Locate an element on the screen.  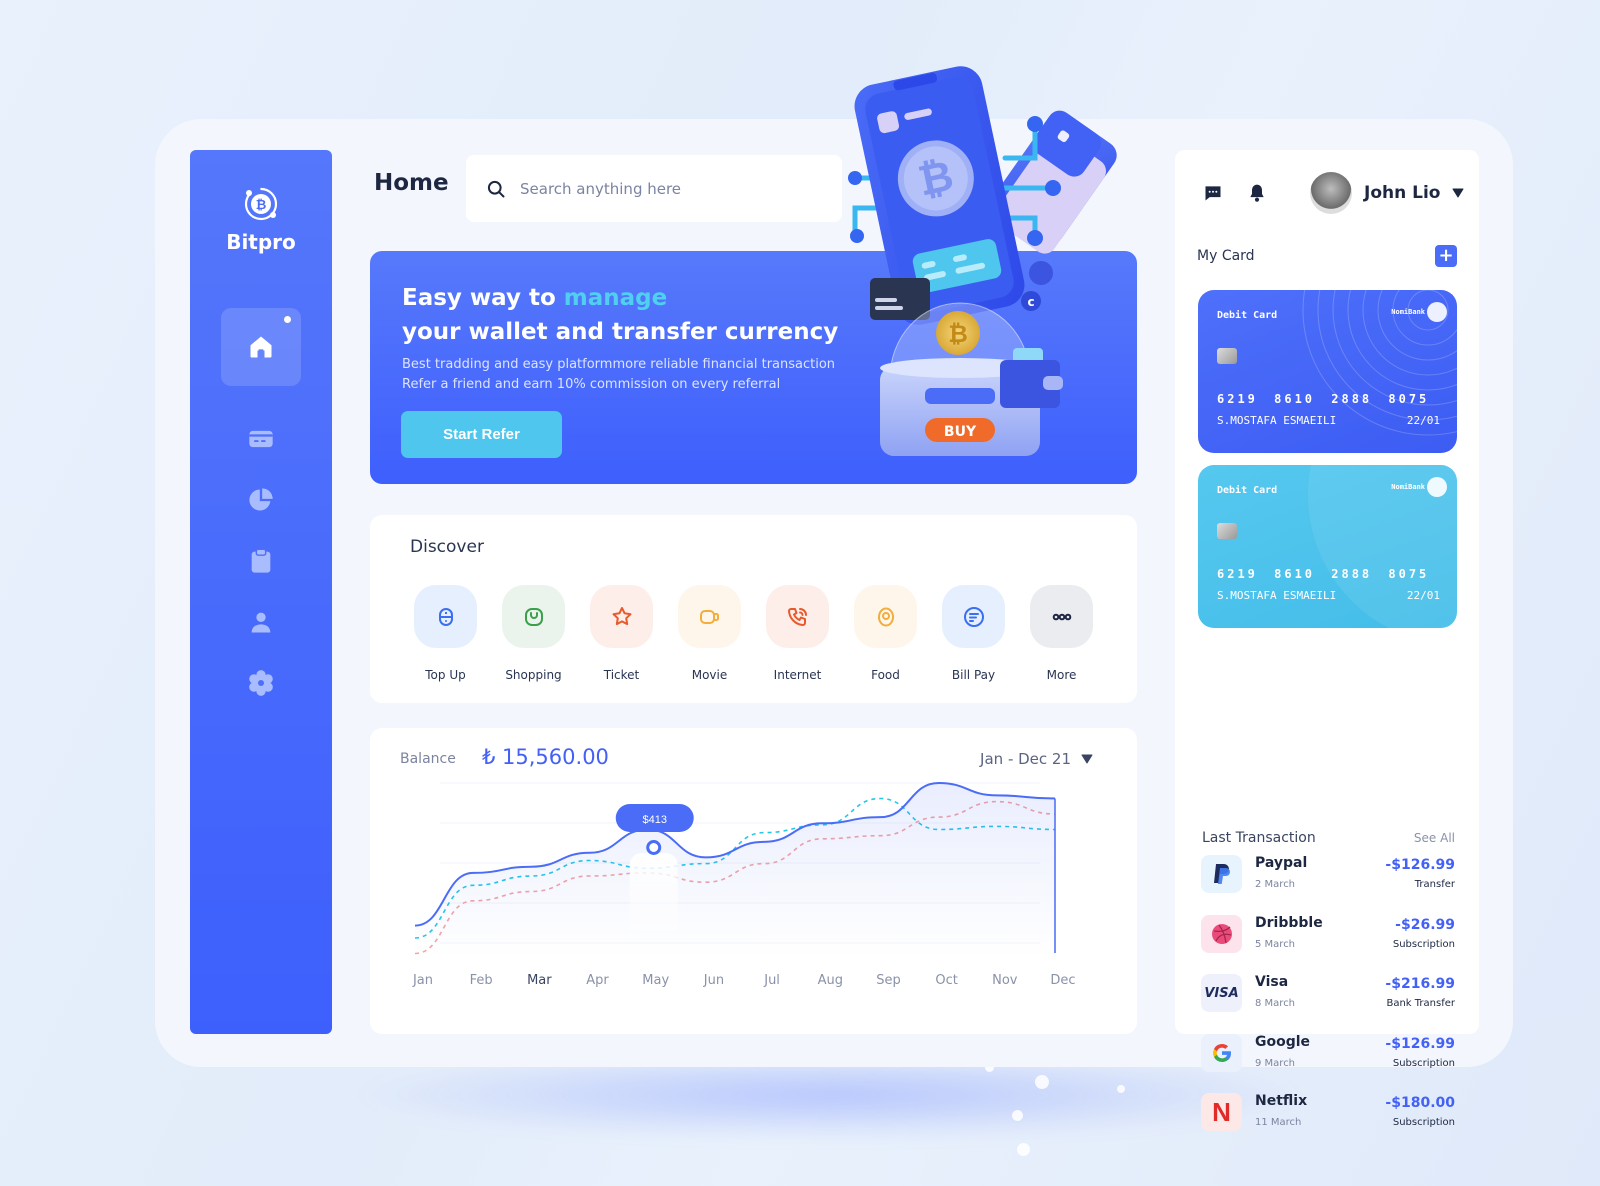
home-icon is located at coordinates (261, 347).